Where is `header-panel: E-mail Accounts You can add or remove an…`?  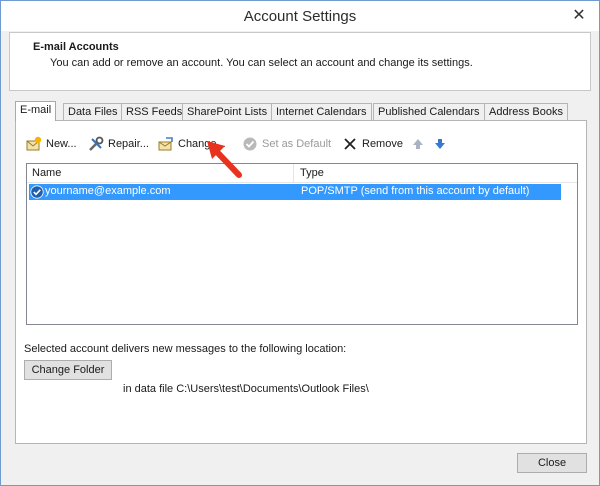
header-panel: E-mail Accounts You can add or remove an… is located at coordinates (300, 61).